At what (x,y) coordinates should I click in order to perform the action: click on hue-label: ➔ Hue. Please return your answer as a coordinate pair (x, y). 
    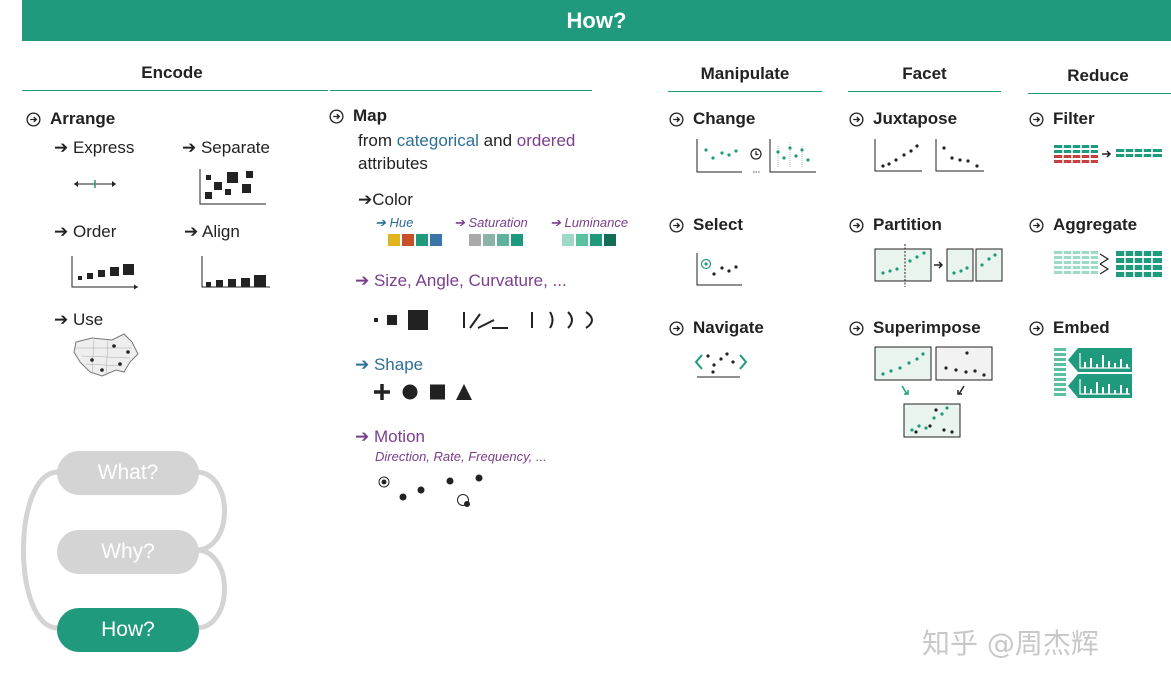
    Looking at the image, I should click on (394, 223).